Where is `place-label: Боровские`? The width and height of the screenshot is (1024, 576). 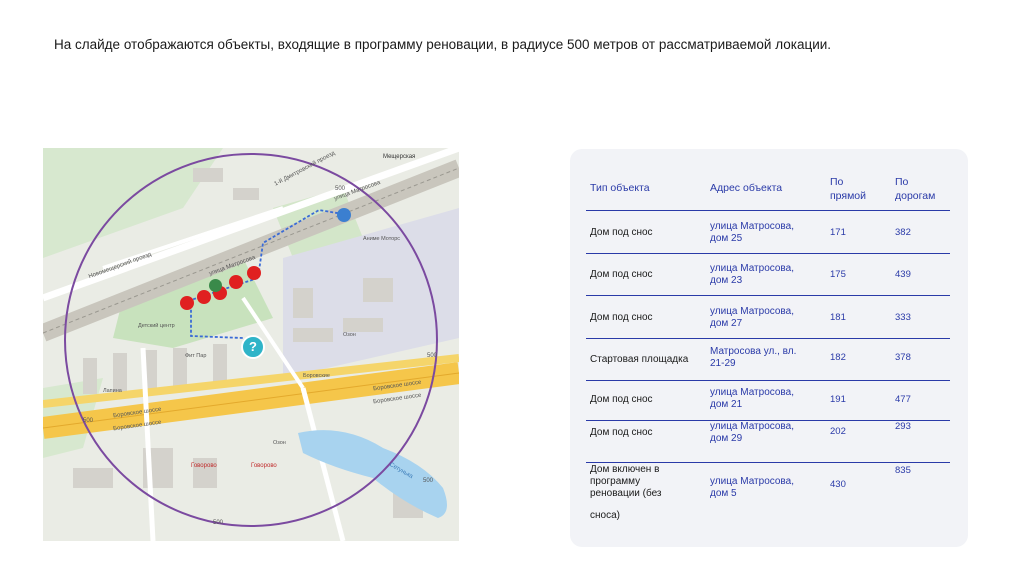 place-label: Боровские is located at coordinates (316, 376).